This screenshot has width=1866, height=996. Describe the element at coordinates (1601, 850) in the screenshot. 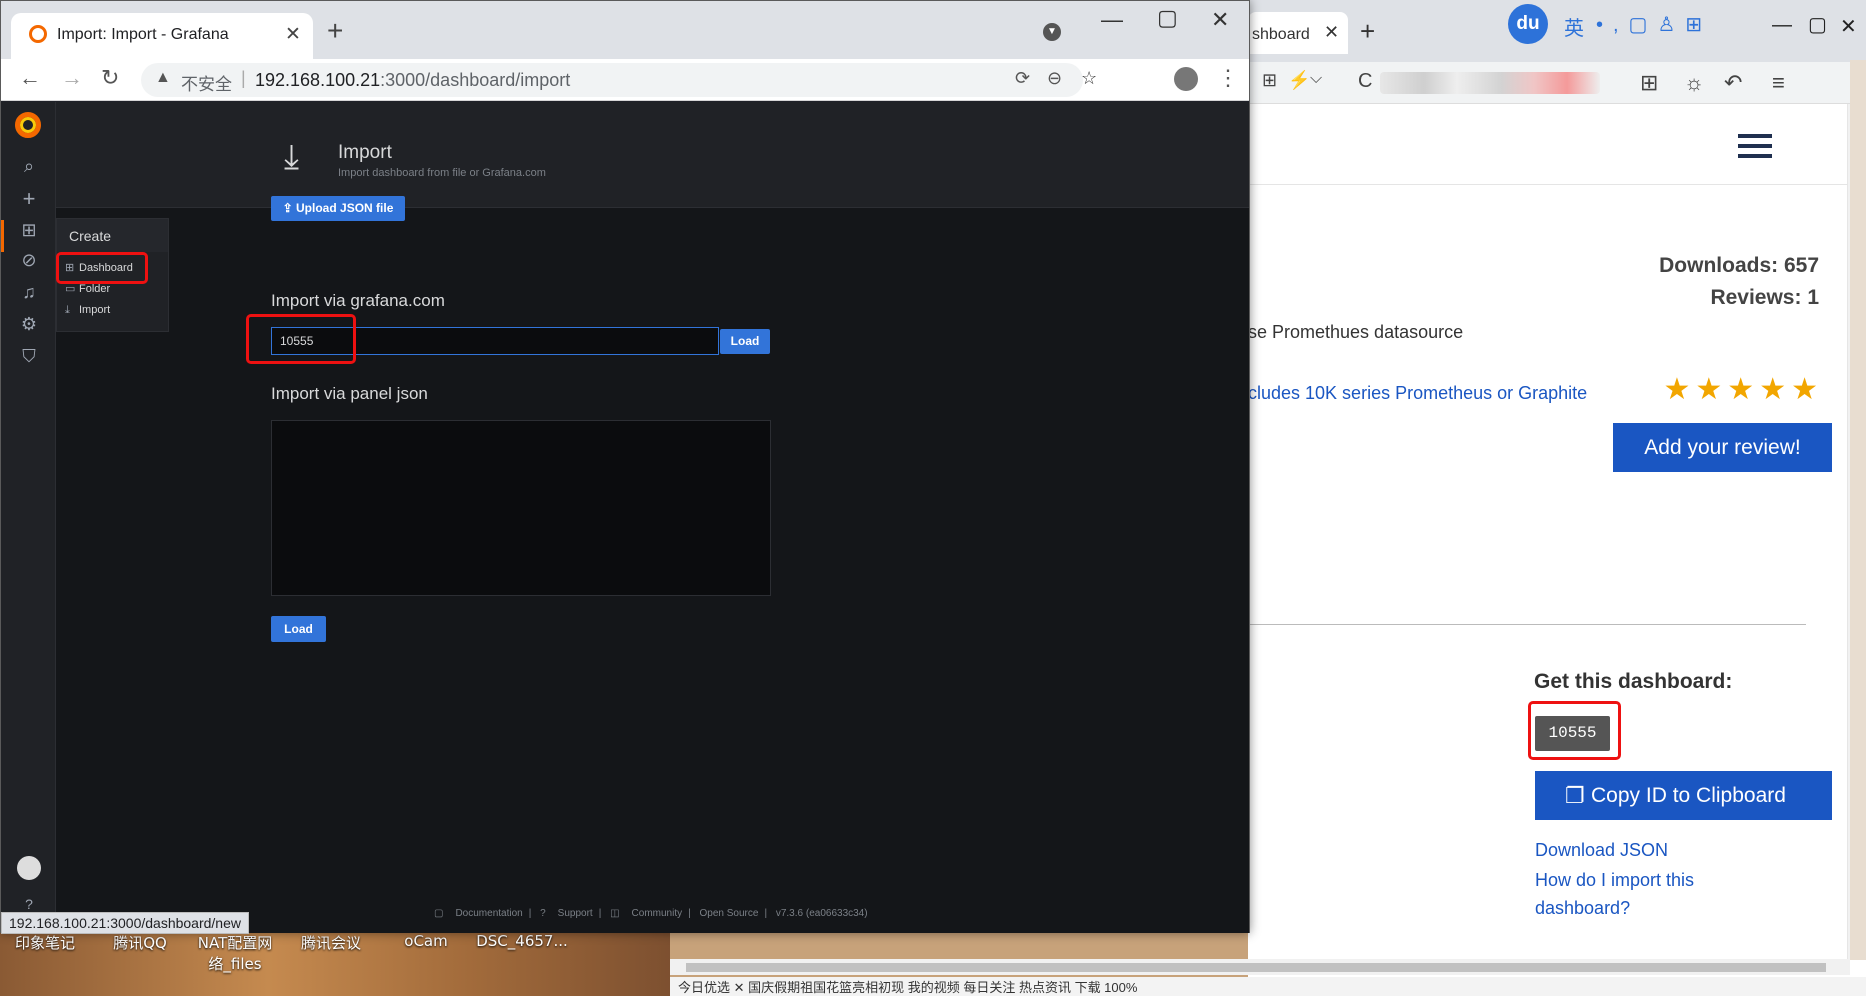

I see `download-json-link: Download JSON` at that location.